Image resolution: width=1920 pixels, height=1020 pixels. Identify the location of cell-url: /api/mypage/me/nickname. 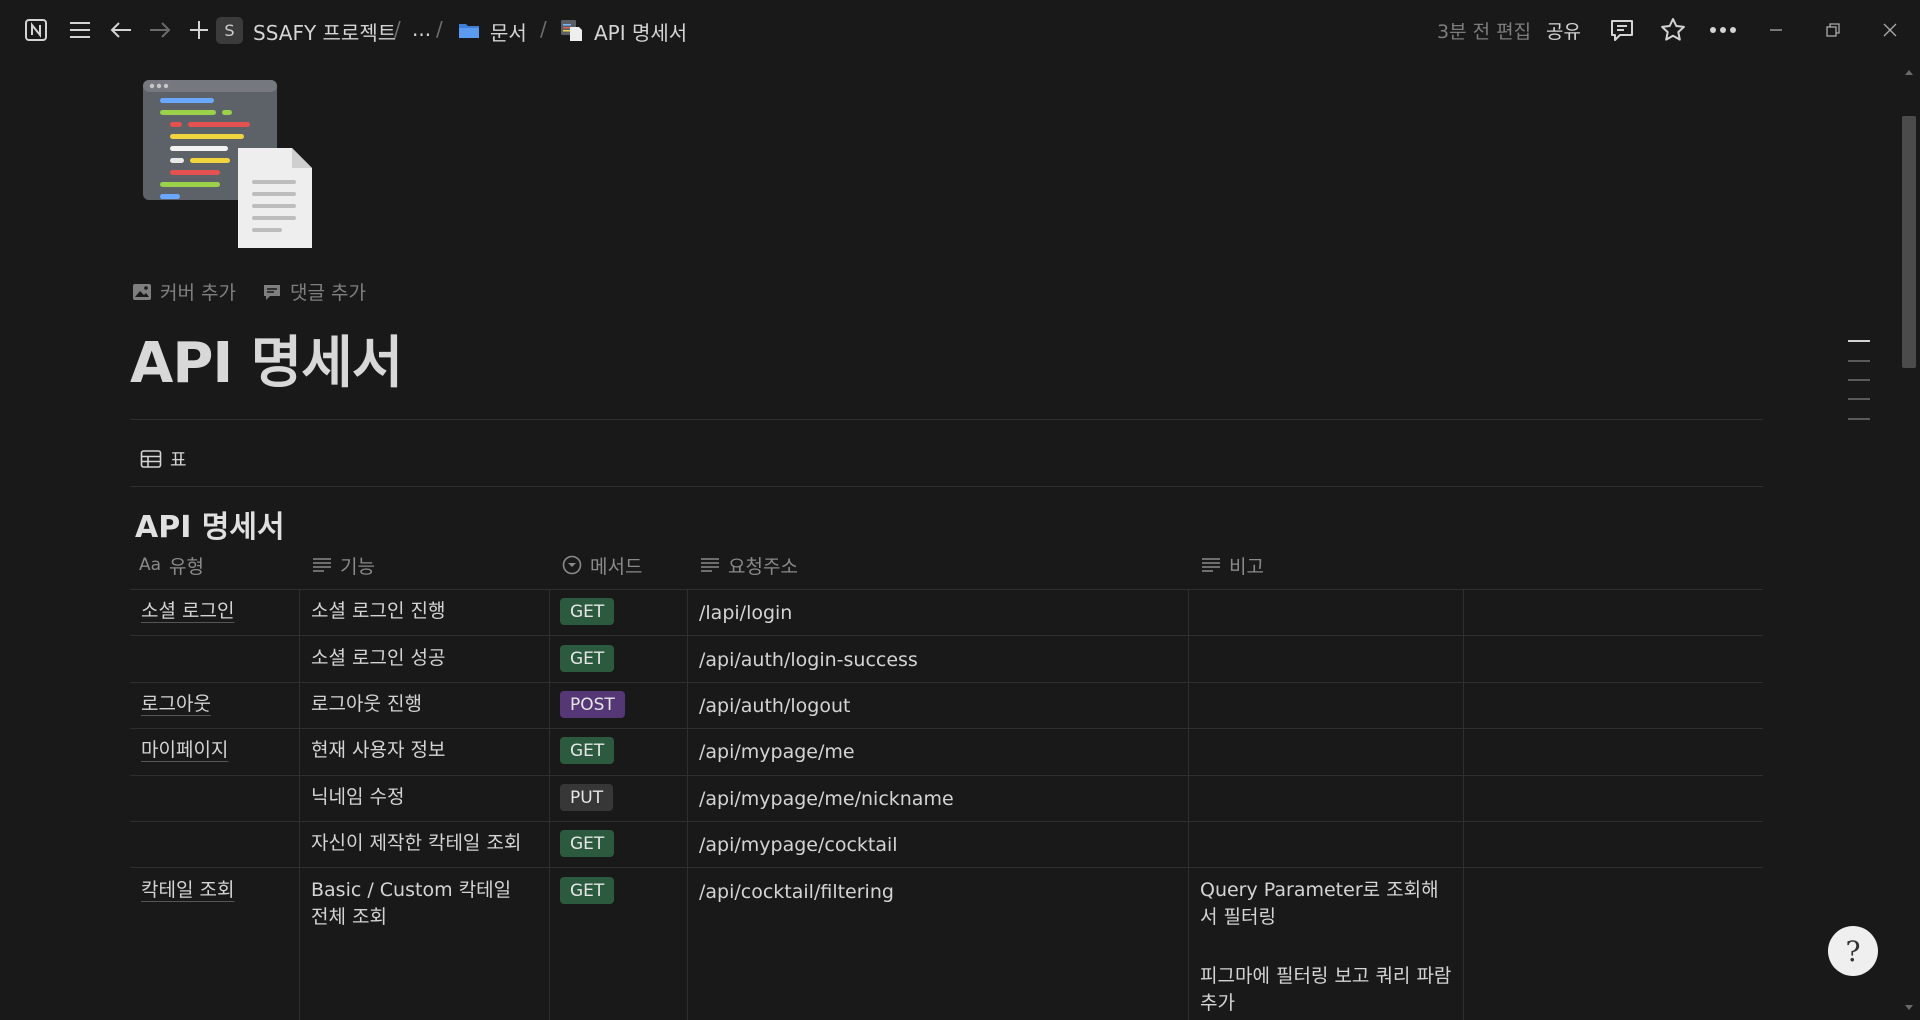
(826, 799).